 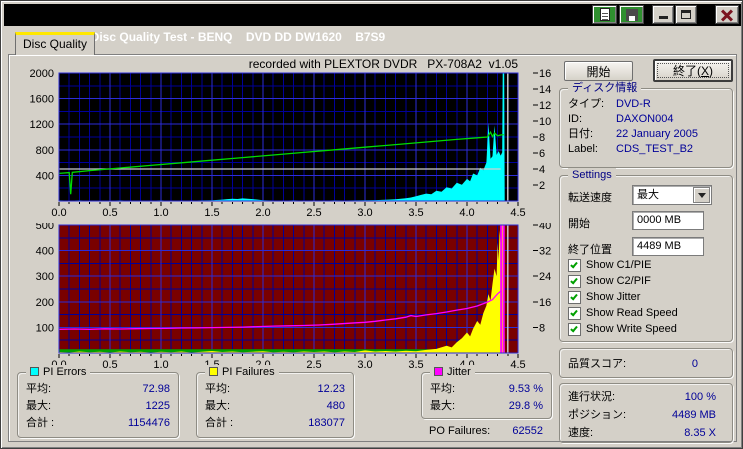 What do you see at coordinates (597, 415) in the screenshot?
I see `position-label: ポジション:` at bounding box center [597, 415].